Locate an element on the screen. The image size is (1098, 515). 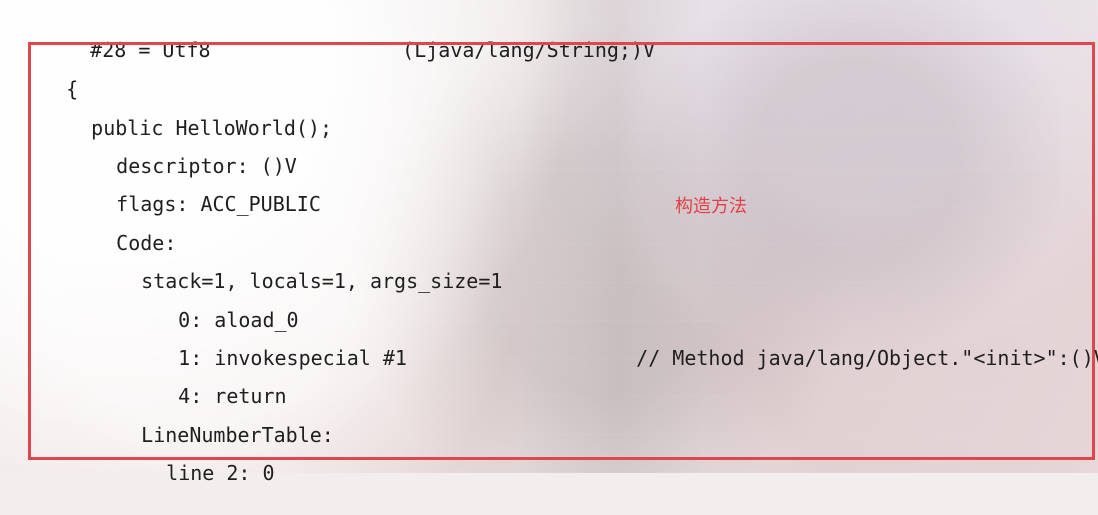
code-line-aload: 0: aload_0 is located at coordinates (238, 320).